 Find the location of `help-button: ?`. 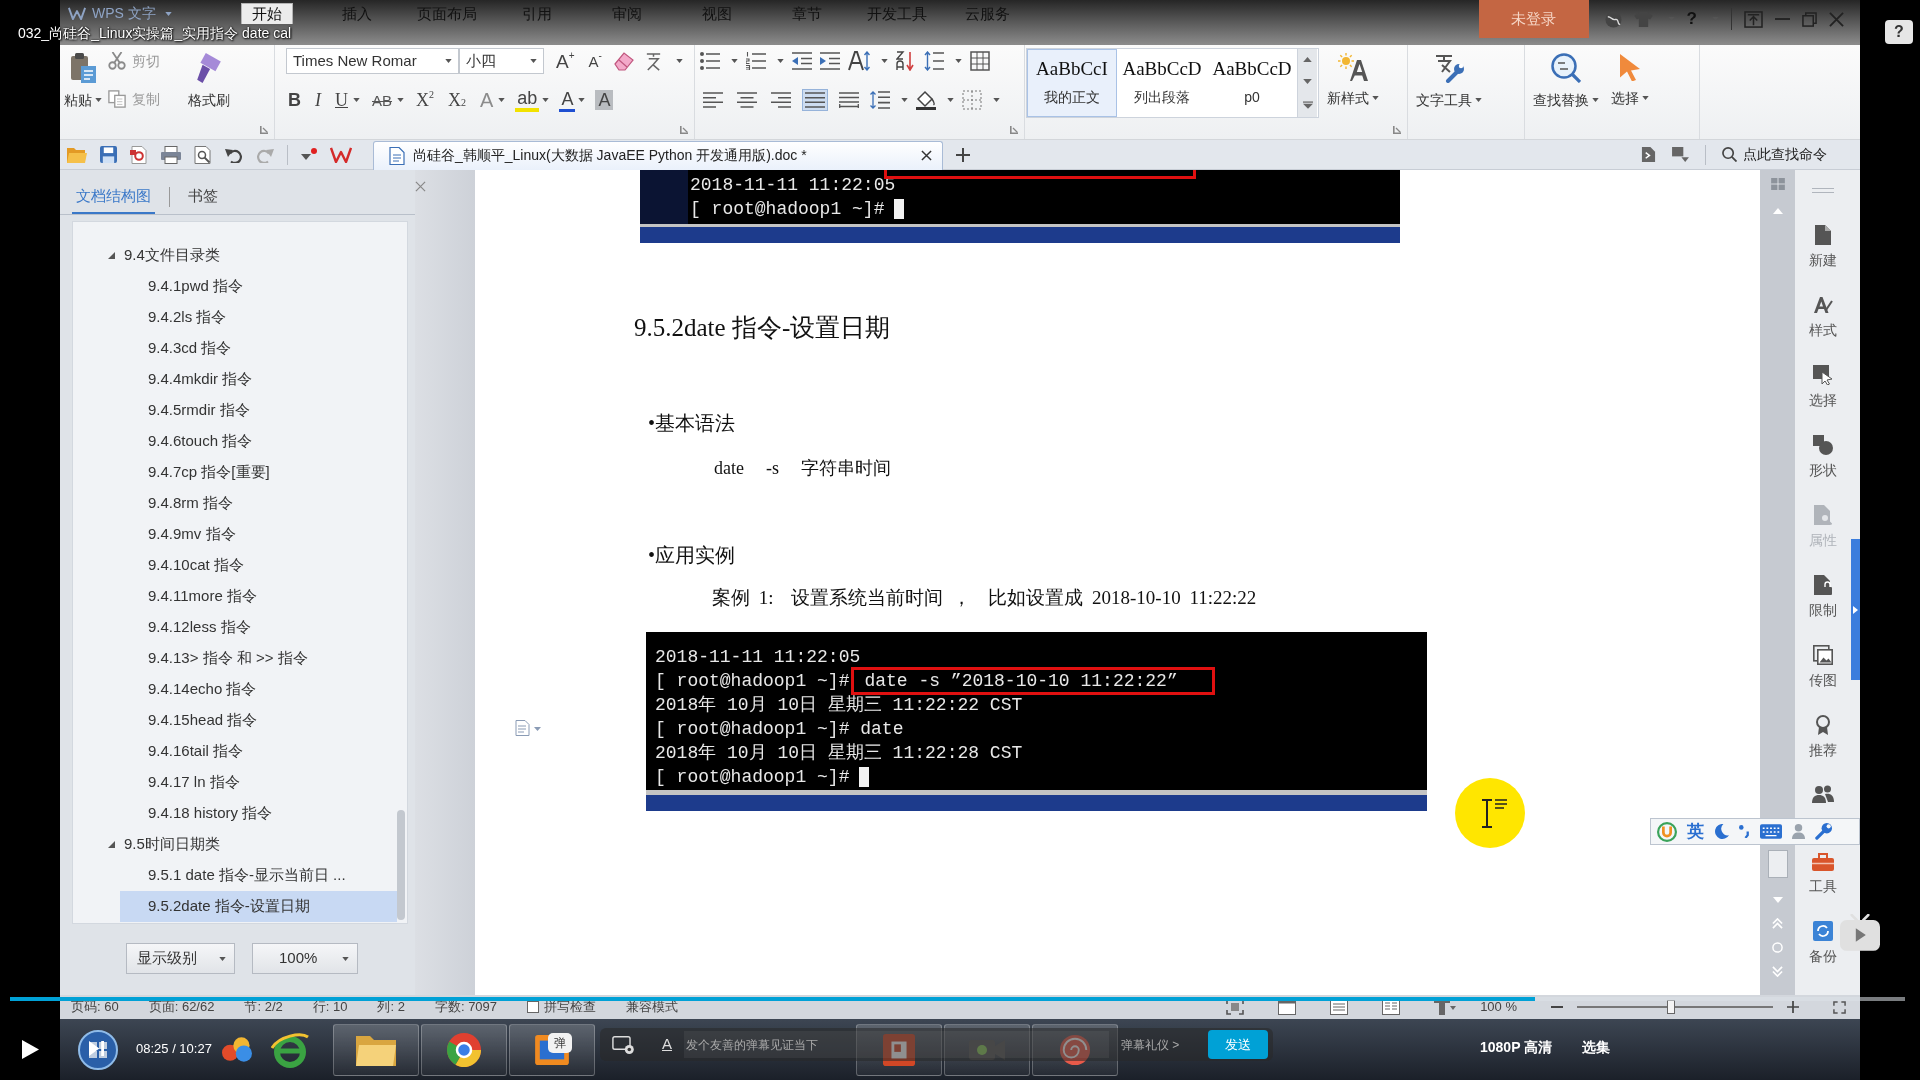

help-button: ? is located at coordinates (1899, 32).